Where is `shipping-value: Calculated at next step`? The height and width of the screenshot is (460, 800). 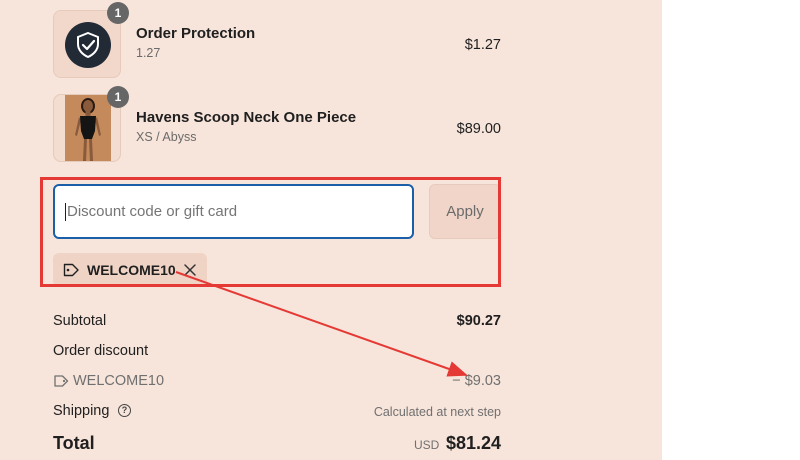
shipping-value: Calculated at next step is located at coordinates (437, 412).